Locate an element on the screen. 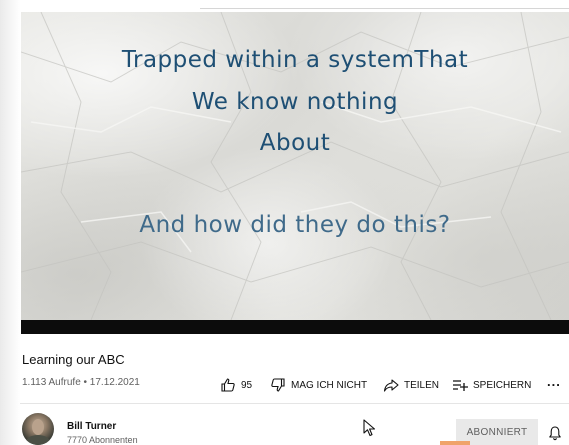  left-edge is located at coordinates (10, 222).